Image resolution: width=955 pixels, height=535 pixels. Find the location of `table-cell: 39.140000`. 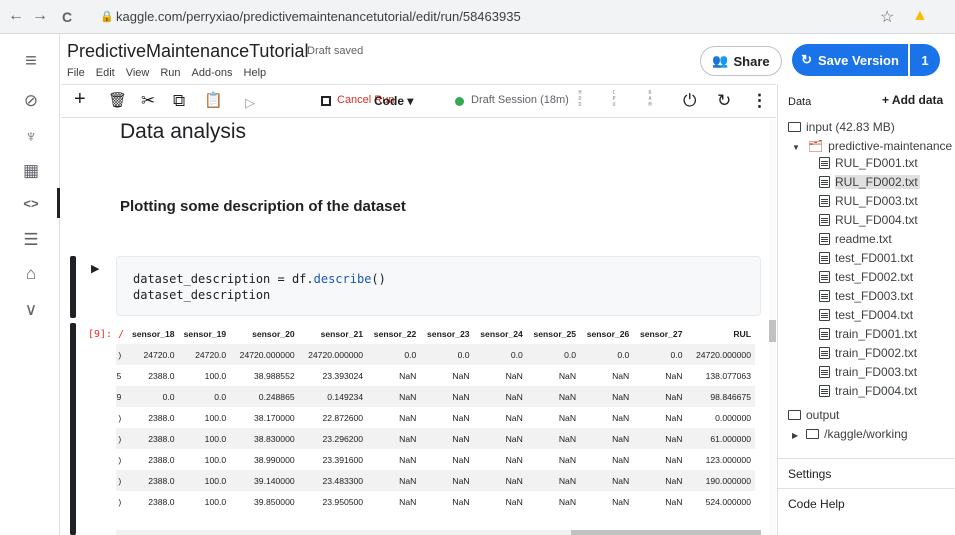

table-cell: 39.140000 is located at coordinates (264, 480).